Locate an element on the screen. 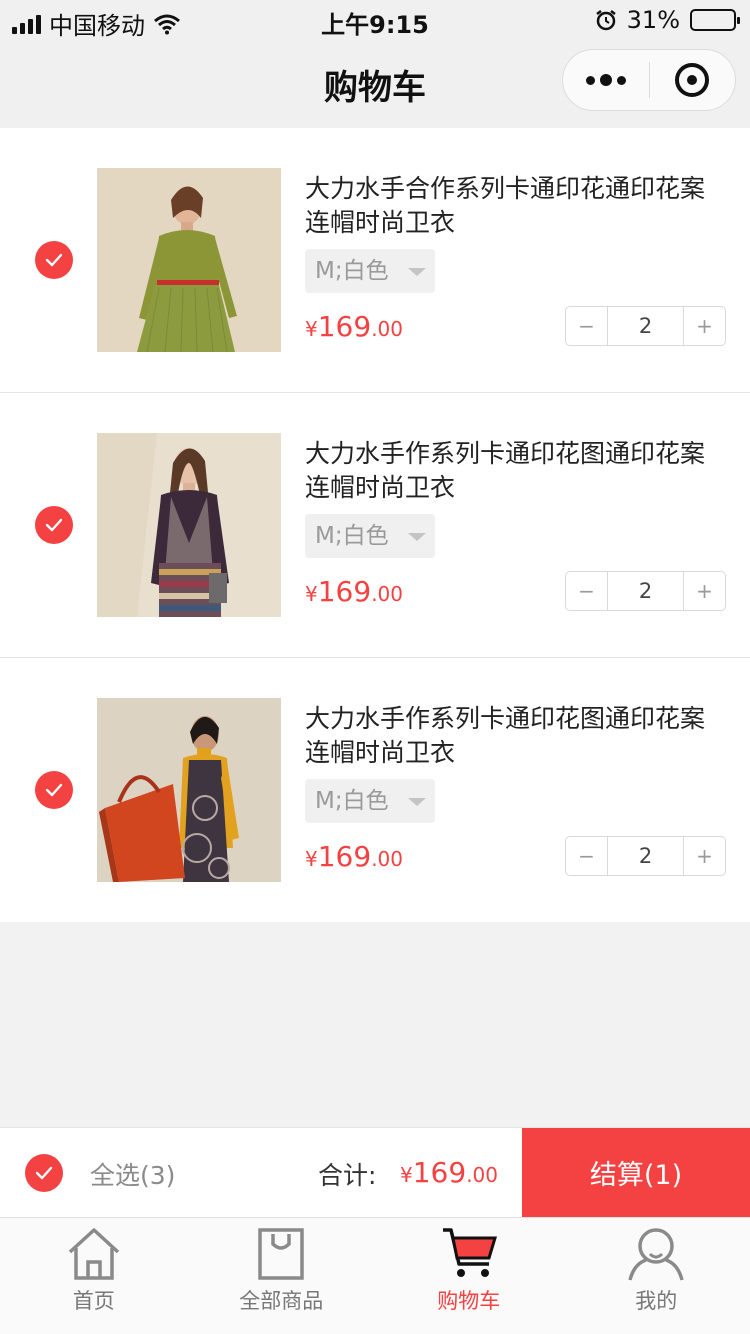 This screenshot has width=750, height=1334. battery-icon is located at coordinates (715, 20).